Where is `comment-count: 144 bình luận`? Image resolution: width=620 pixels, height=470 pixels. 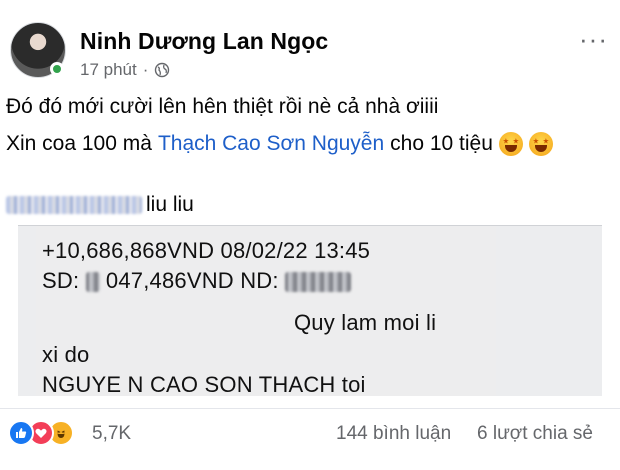
comment-count: 144 bình luận is located at coordinates (393, 434).